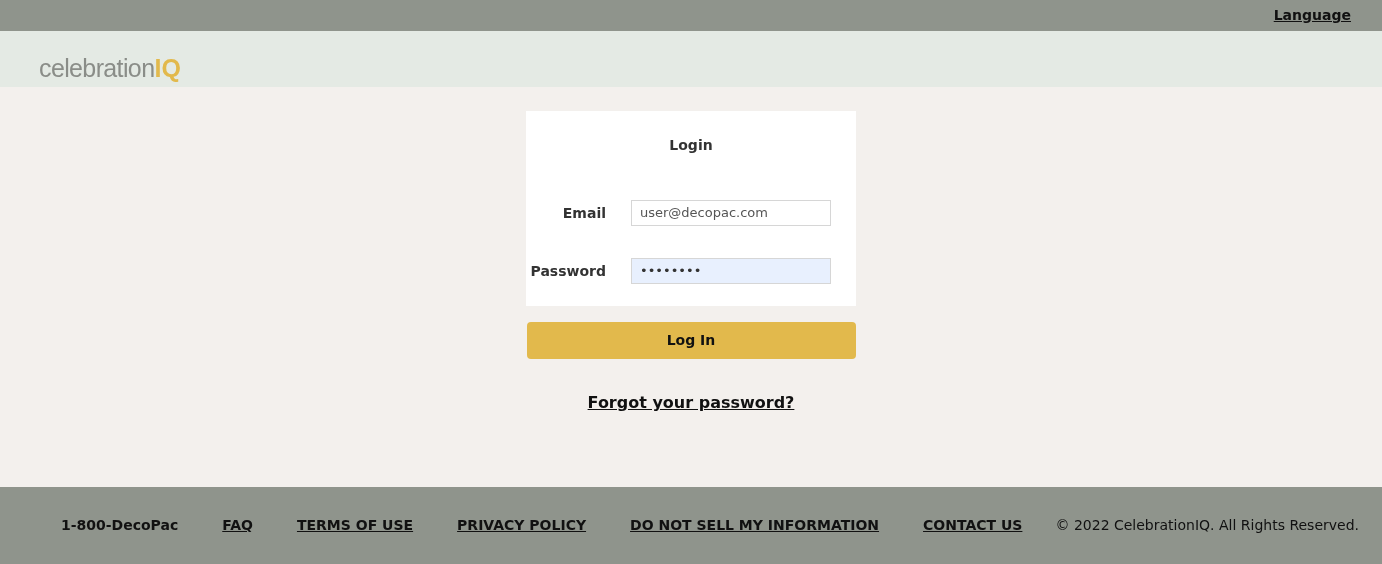  Describe the element at coordinates (731, 213) in the screenshot. I see `input-field: user@decopac.com` at that location.